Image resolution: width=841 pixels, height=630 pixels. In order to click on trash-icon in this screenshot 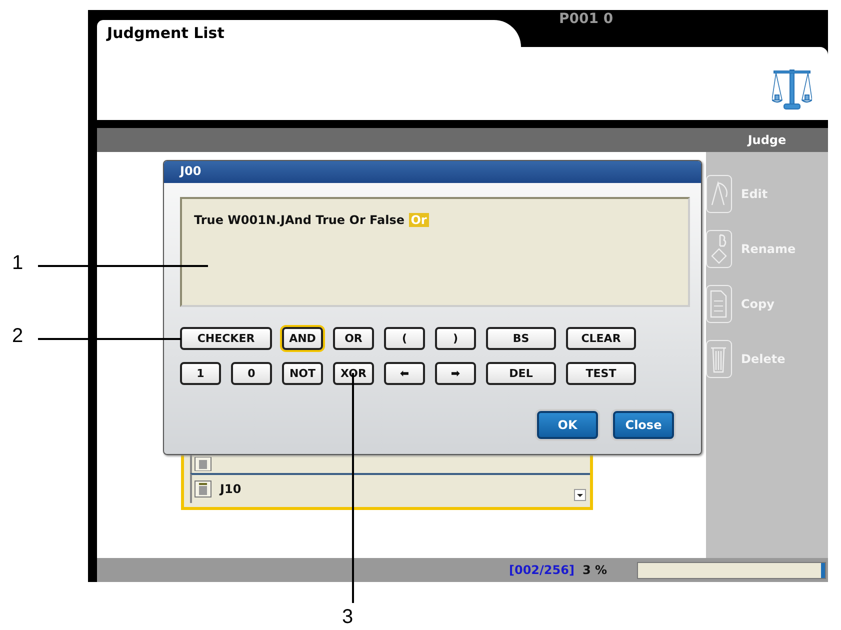, I will do `click(719, 359)`.